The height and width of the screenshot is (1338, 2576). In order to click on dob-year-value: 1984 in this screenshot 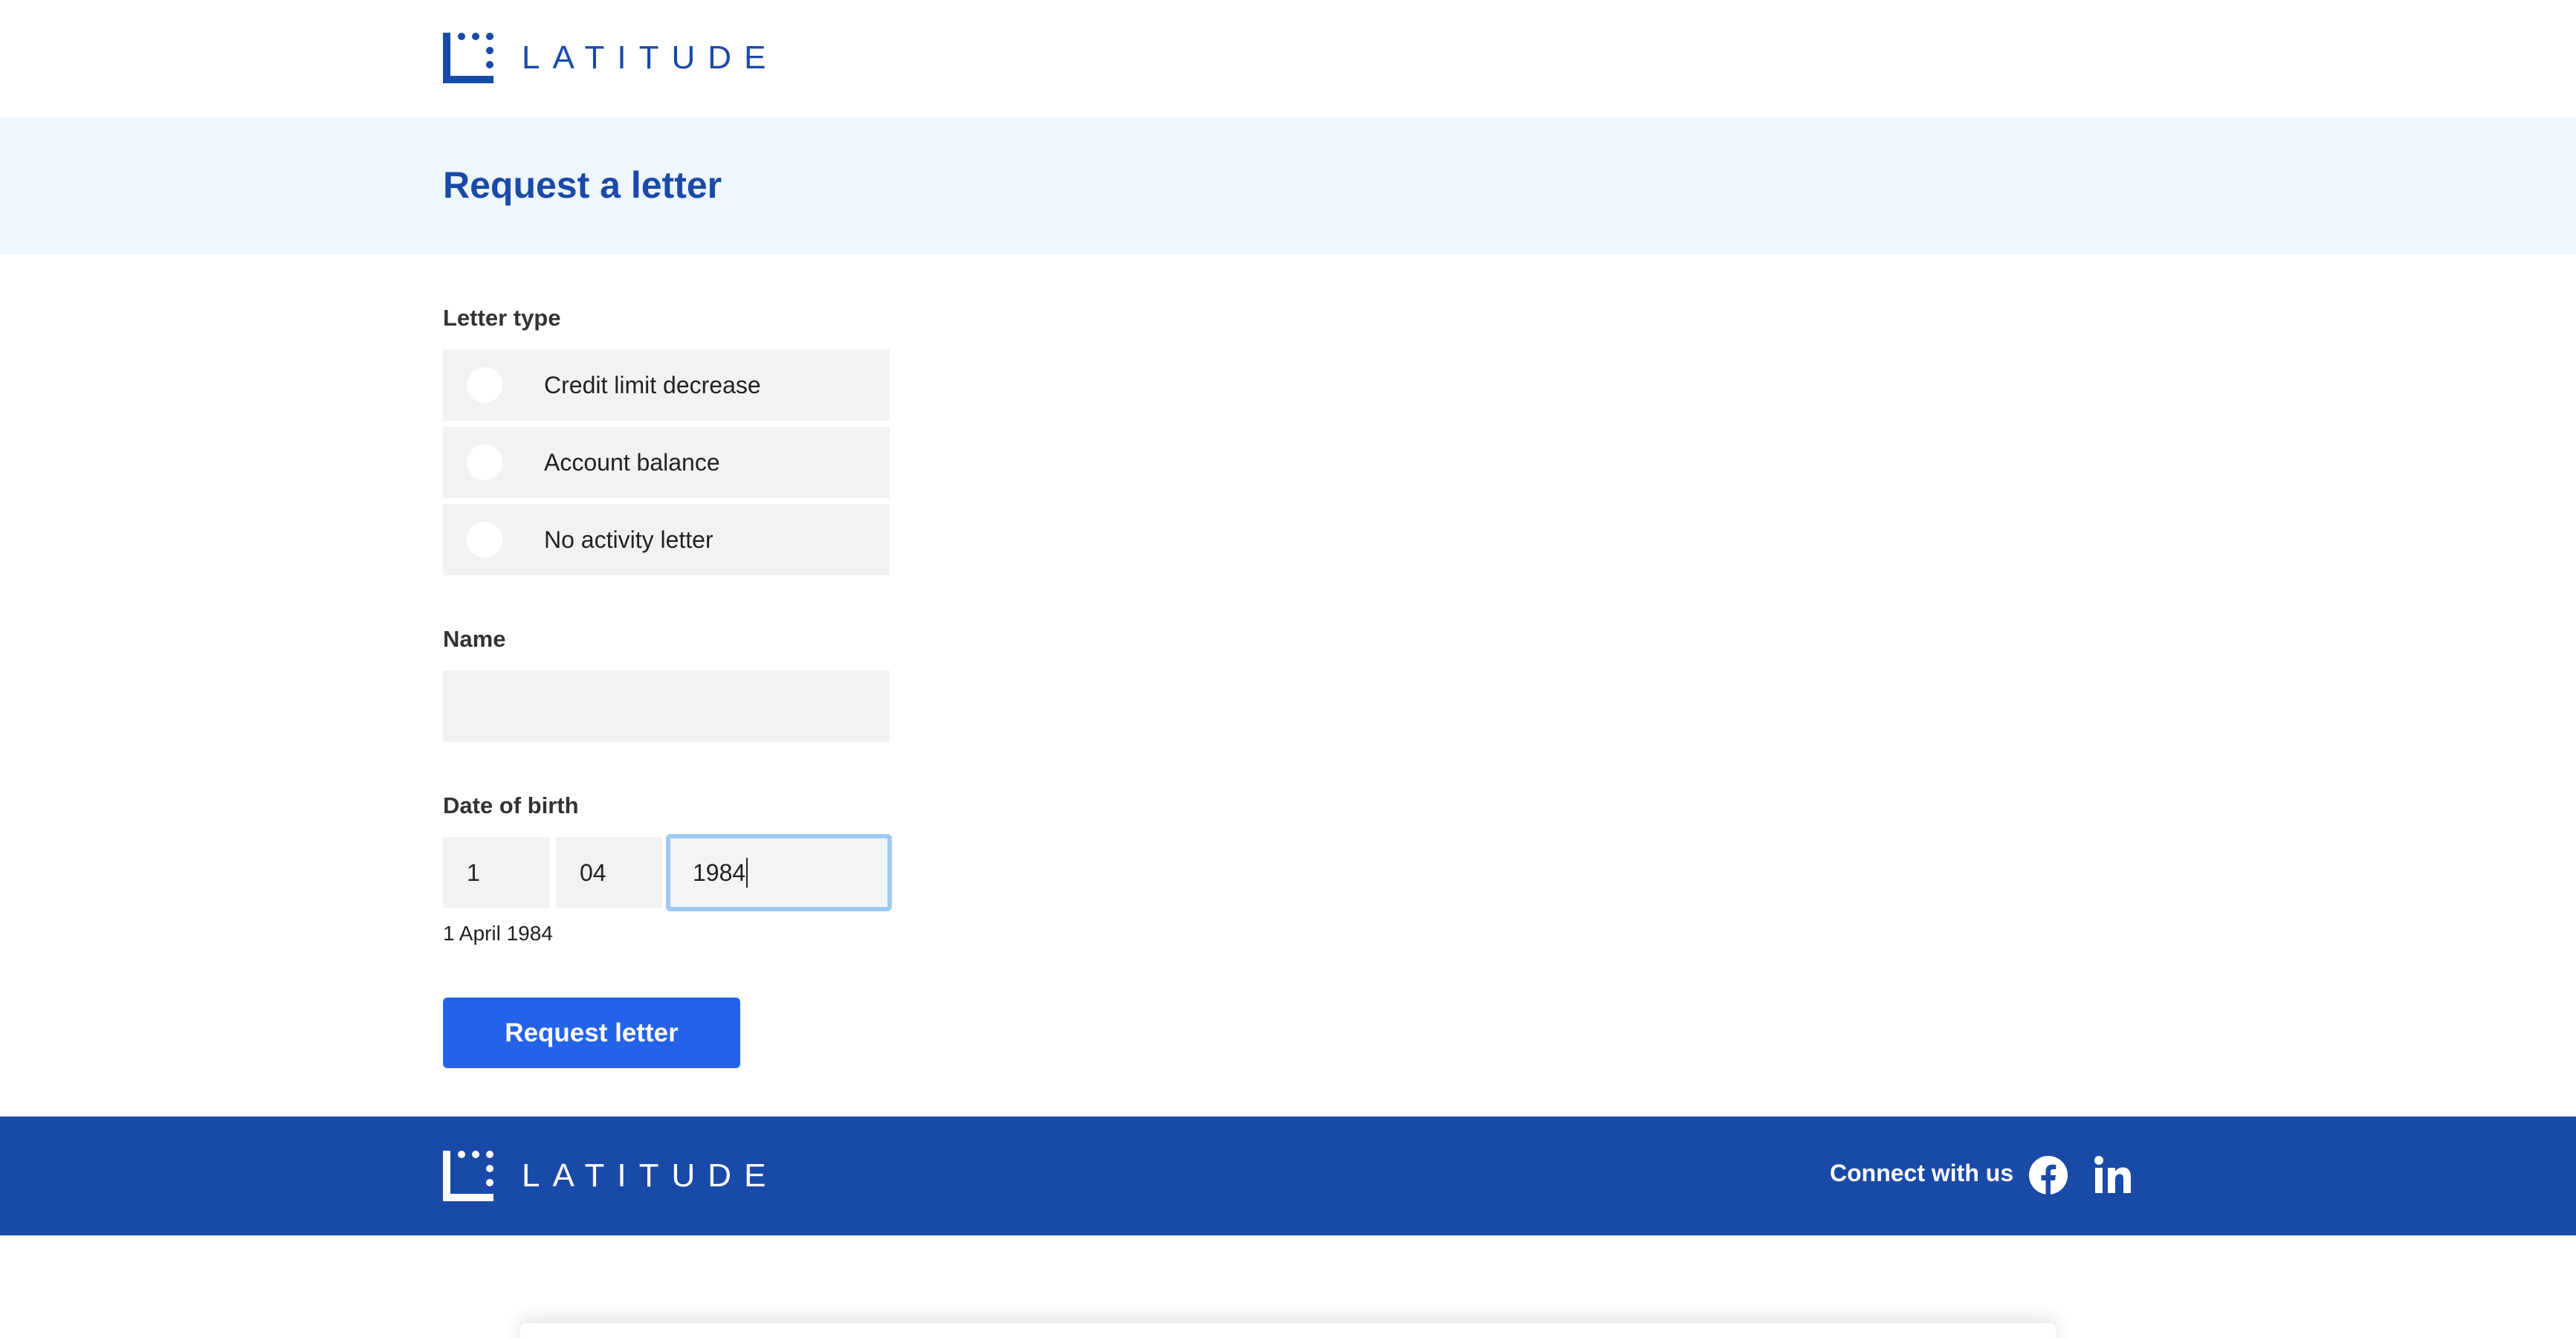, I will do `click(719, 872)`.